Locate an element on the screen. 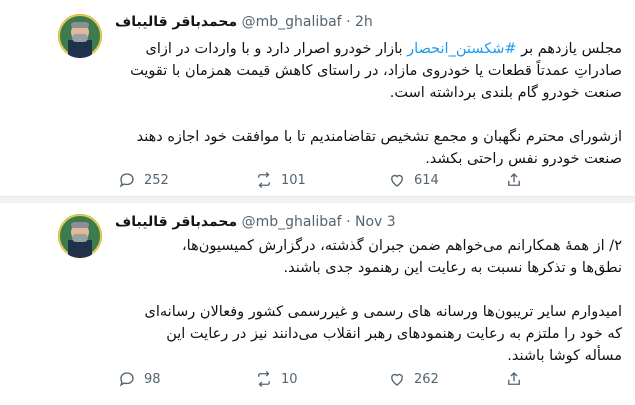 The width and height of the screenshot is (635, 405). reply-button: 252 is located at coordinates (143, 180).